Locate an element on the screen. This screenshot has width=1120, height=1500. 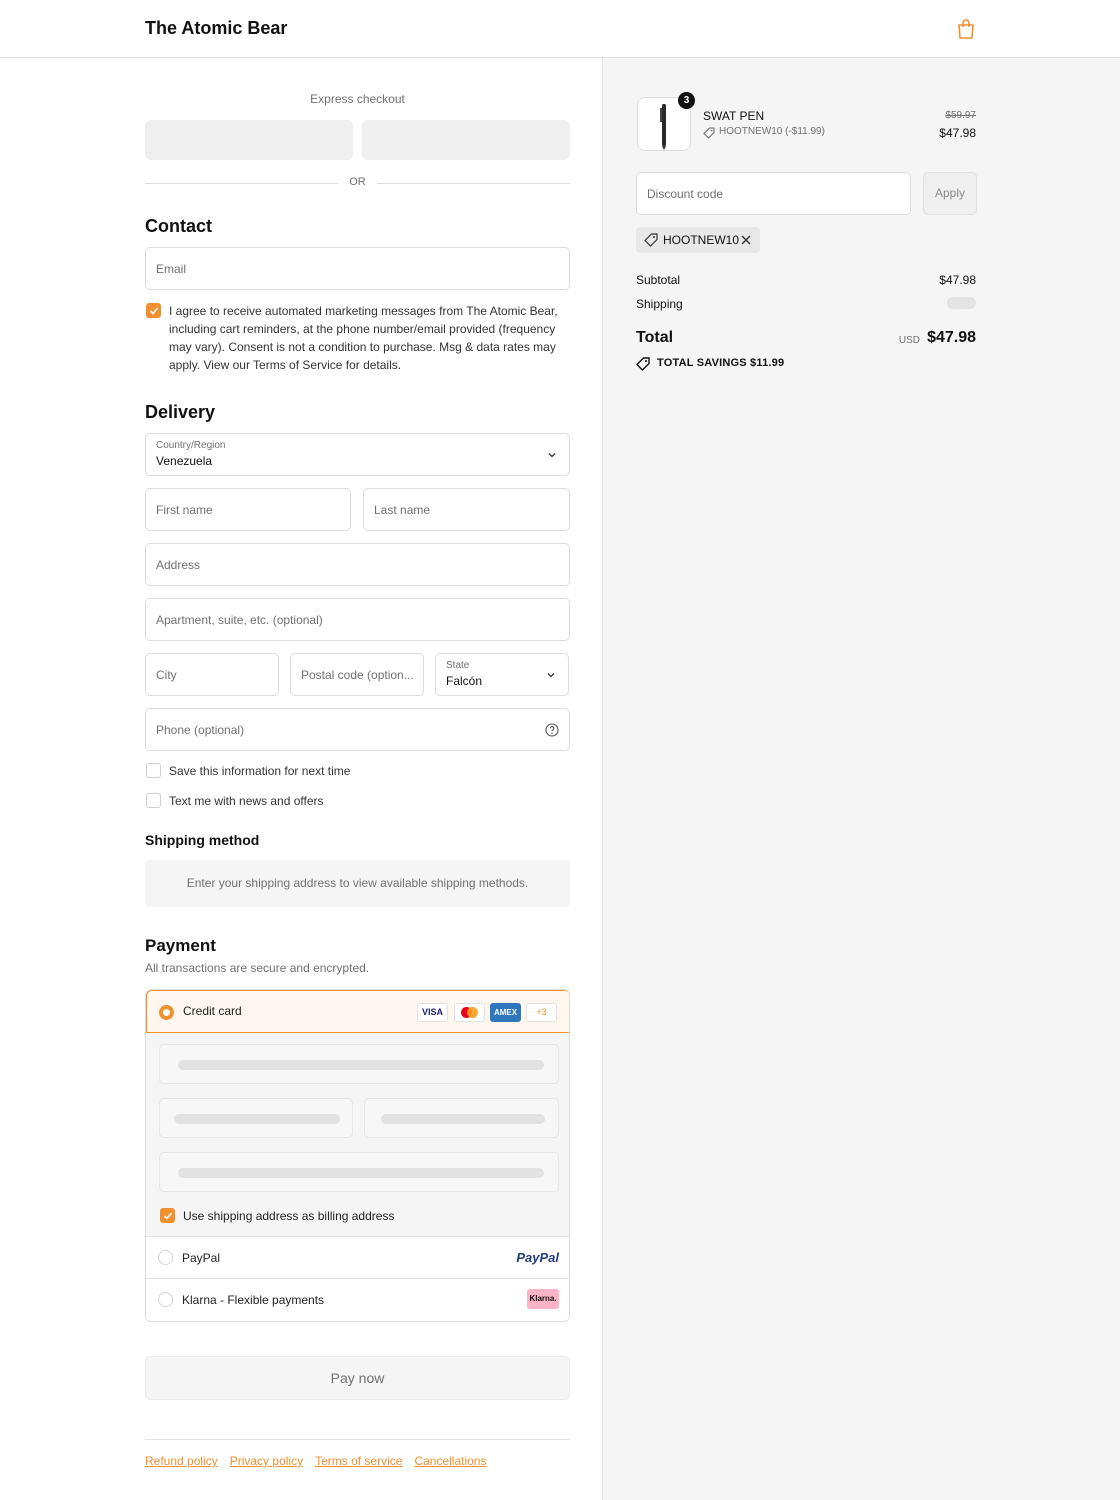
total-label: Total is located at coordinates (655, 337).